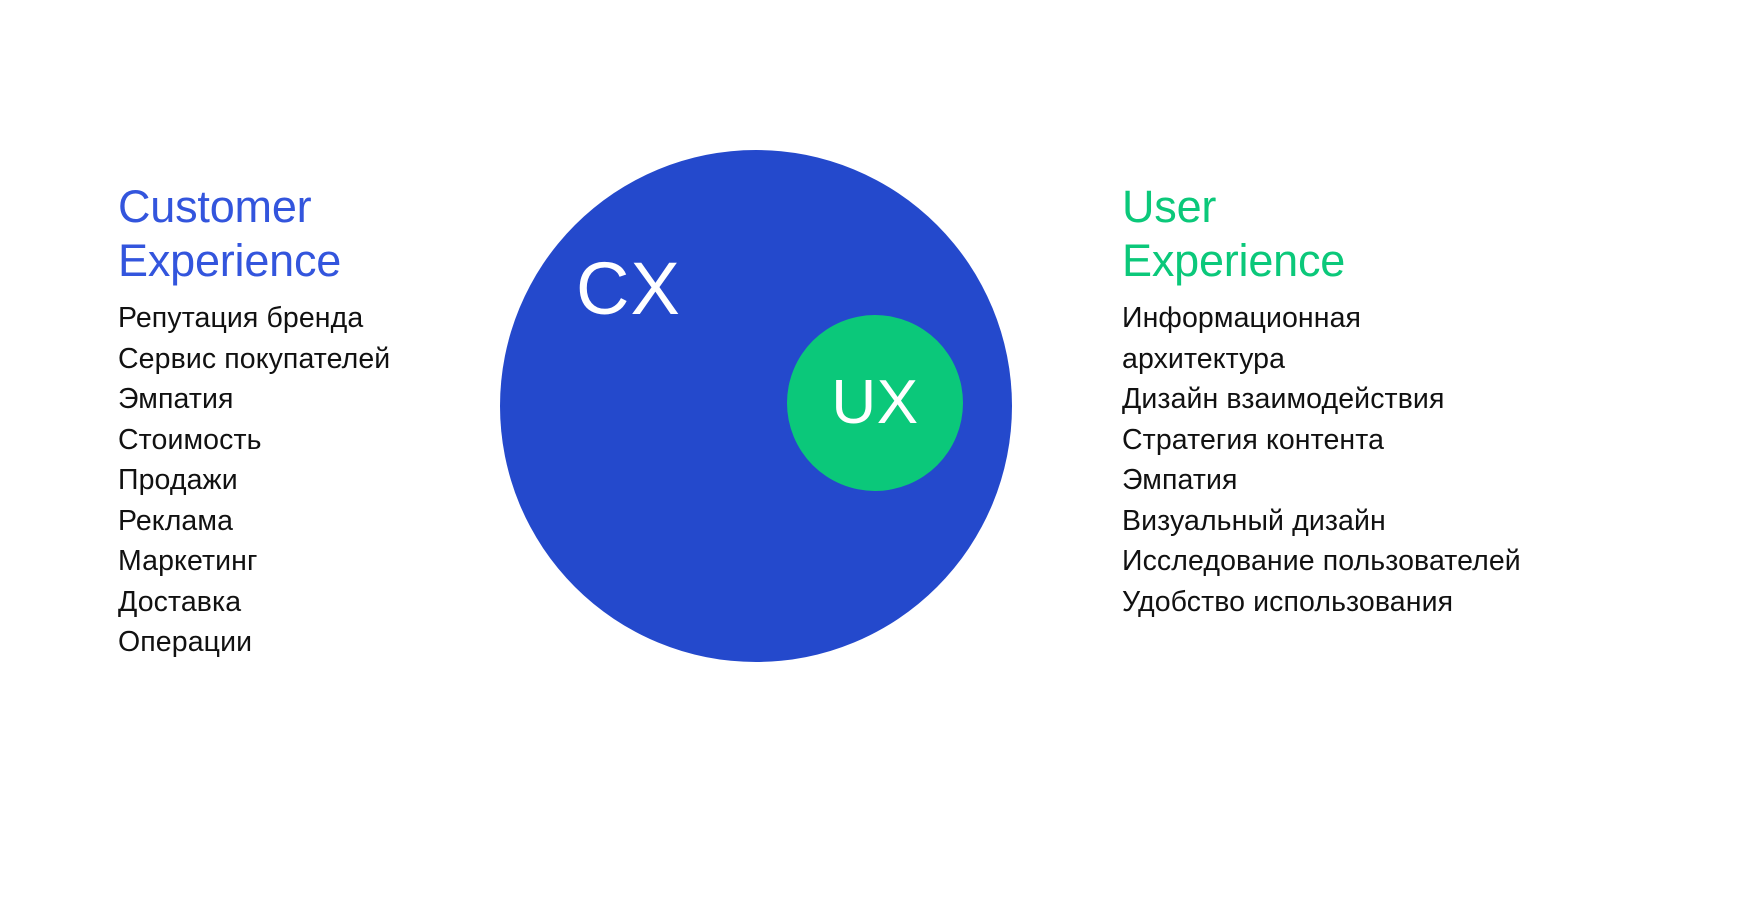 Image resolution: width=1744 pixels, height=900 pixels. Describe the element at coordinates (241, 318) in the screenshot. I see `list-item: Репутация бренда` at that location.